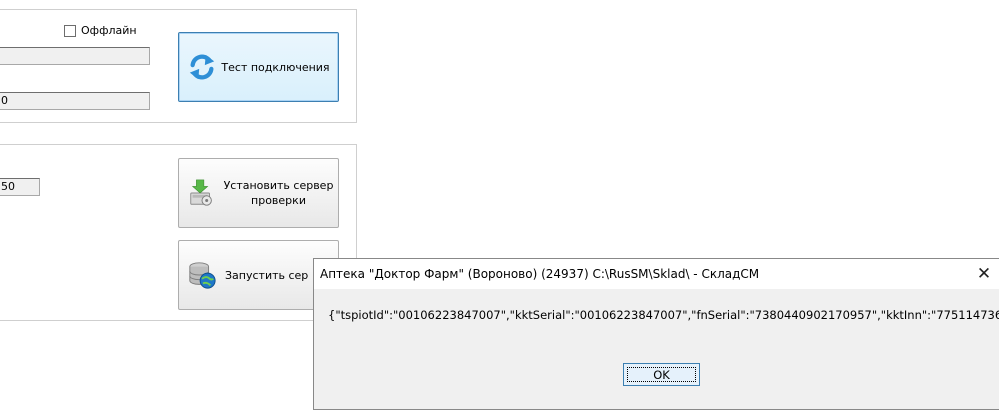 The width and height of the screenshot is (999, 410). I want to click on install-server-icon, so click(201, 192).